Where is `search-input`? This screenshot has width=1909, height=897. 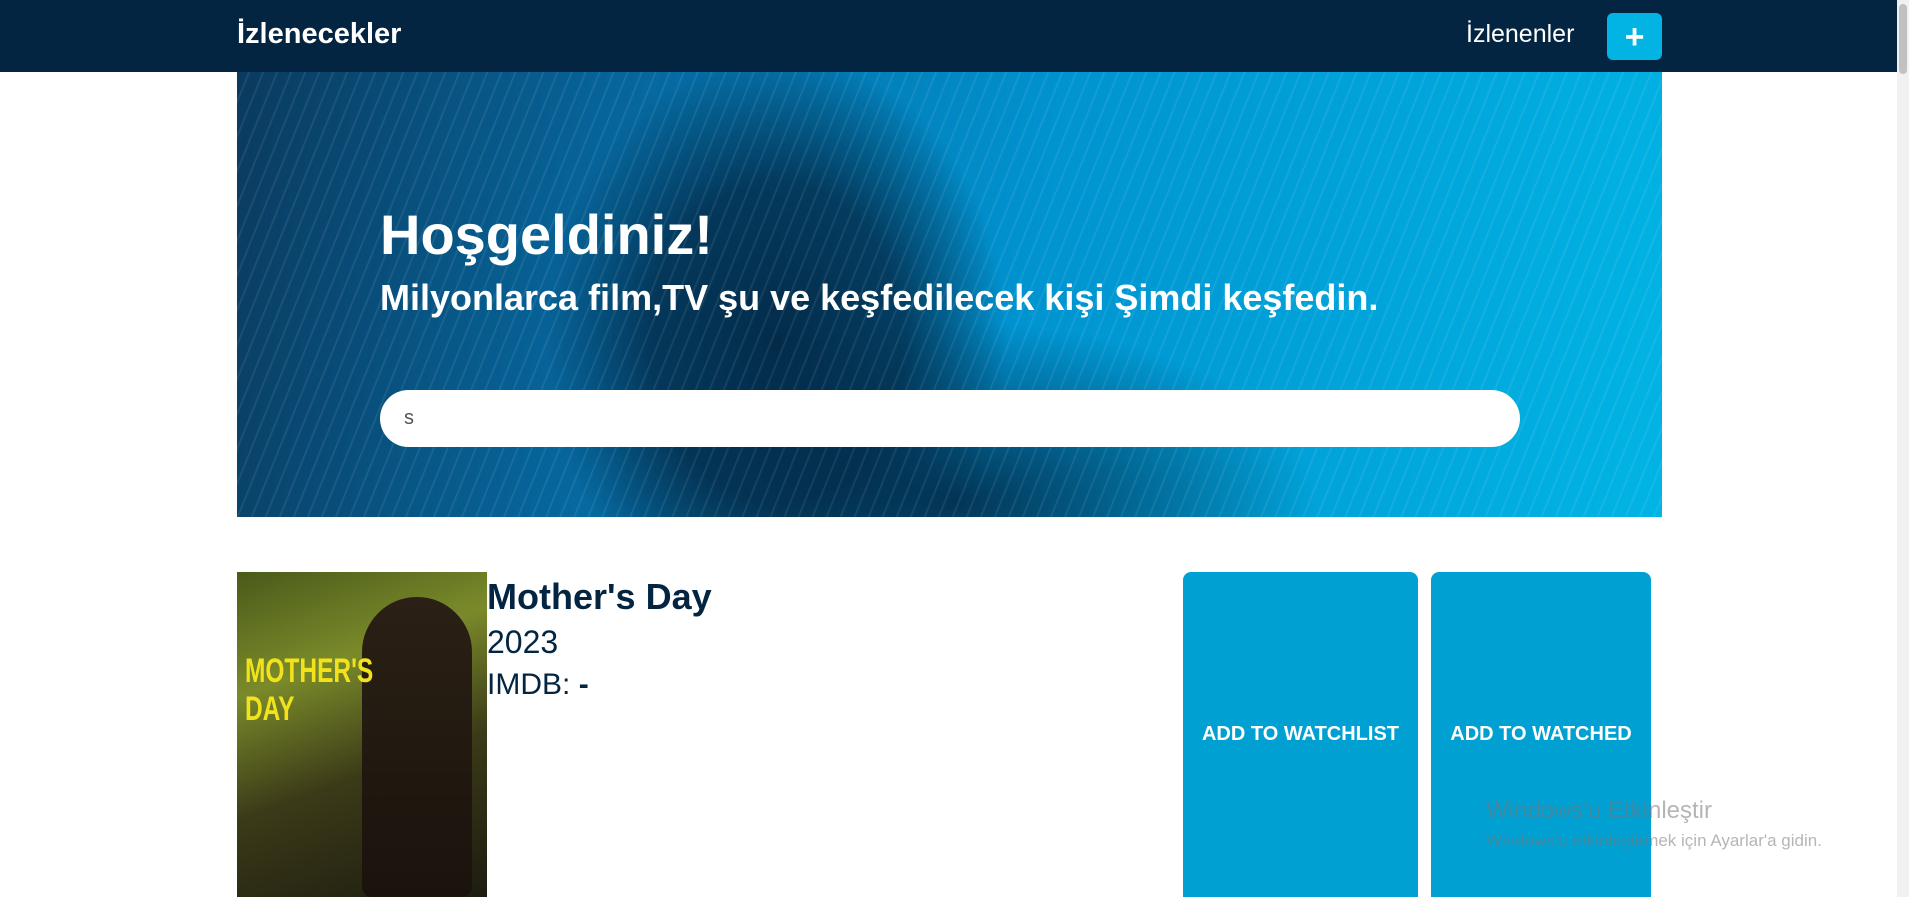 search-input is located at coordinates (950, 418).